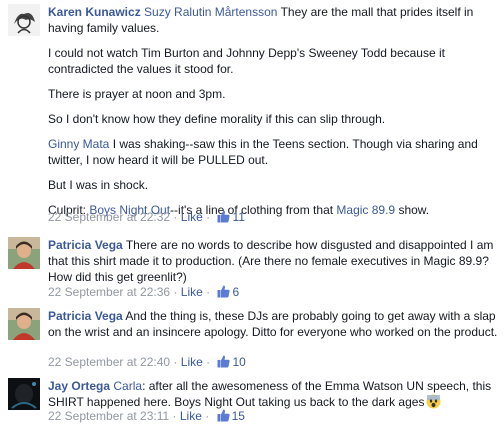  I want to click on timestamp: 22 September at 22:32, so click(109, 217).